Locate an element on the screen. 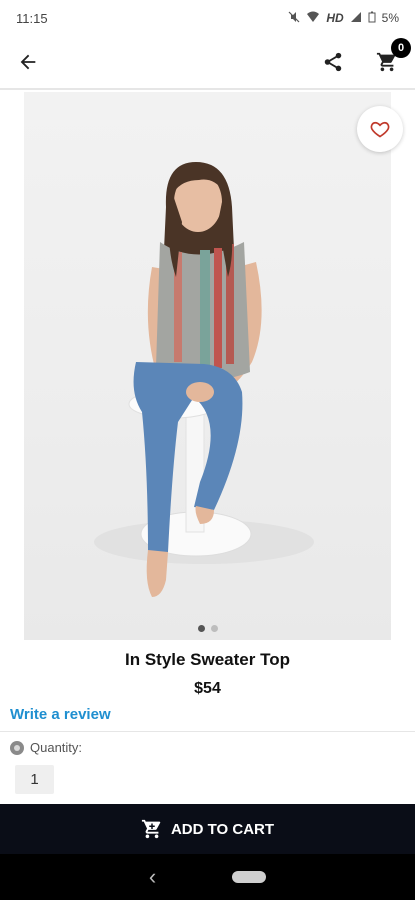 Image resolution: width=415 pixels, height=900 pixels. quantity-label-row: Quantity: is located at coordinates (46, 747).